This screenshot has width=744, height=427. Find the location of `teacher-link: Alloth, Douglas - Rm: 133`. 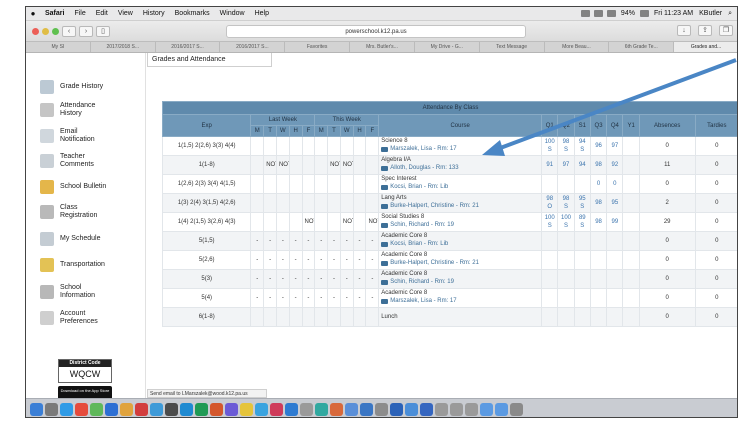

teacher-link: Alloth, Douglas - Rm: 133 is located at coordinates (420, 168).